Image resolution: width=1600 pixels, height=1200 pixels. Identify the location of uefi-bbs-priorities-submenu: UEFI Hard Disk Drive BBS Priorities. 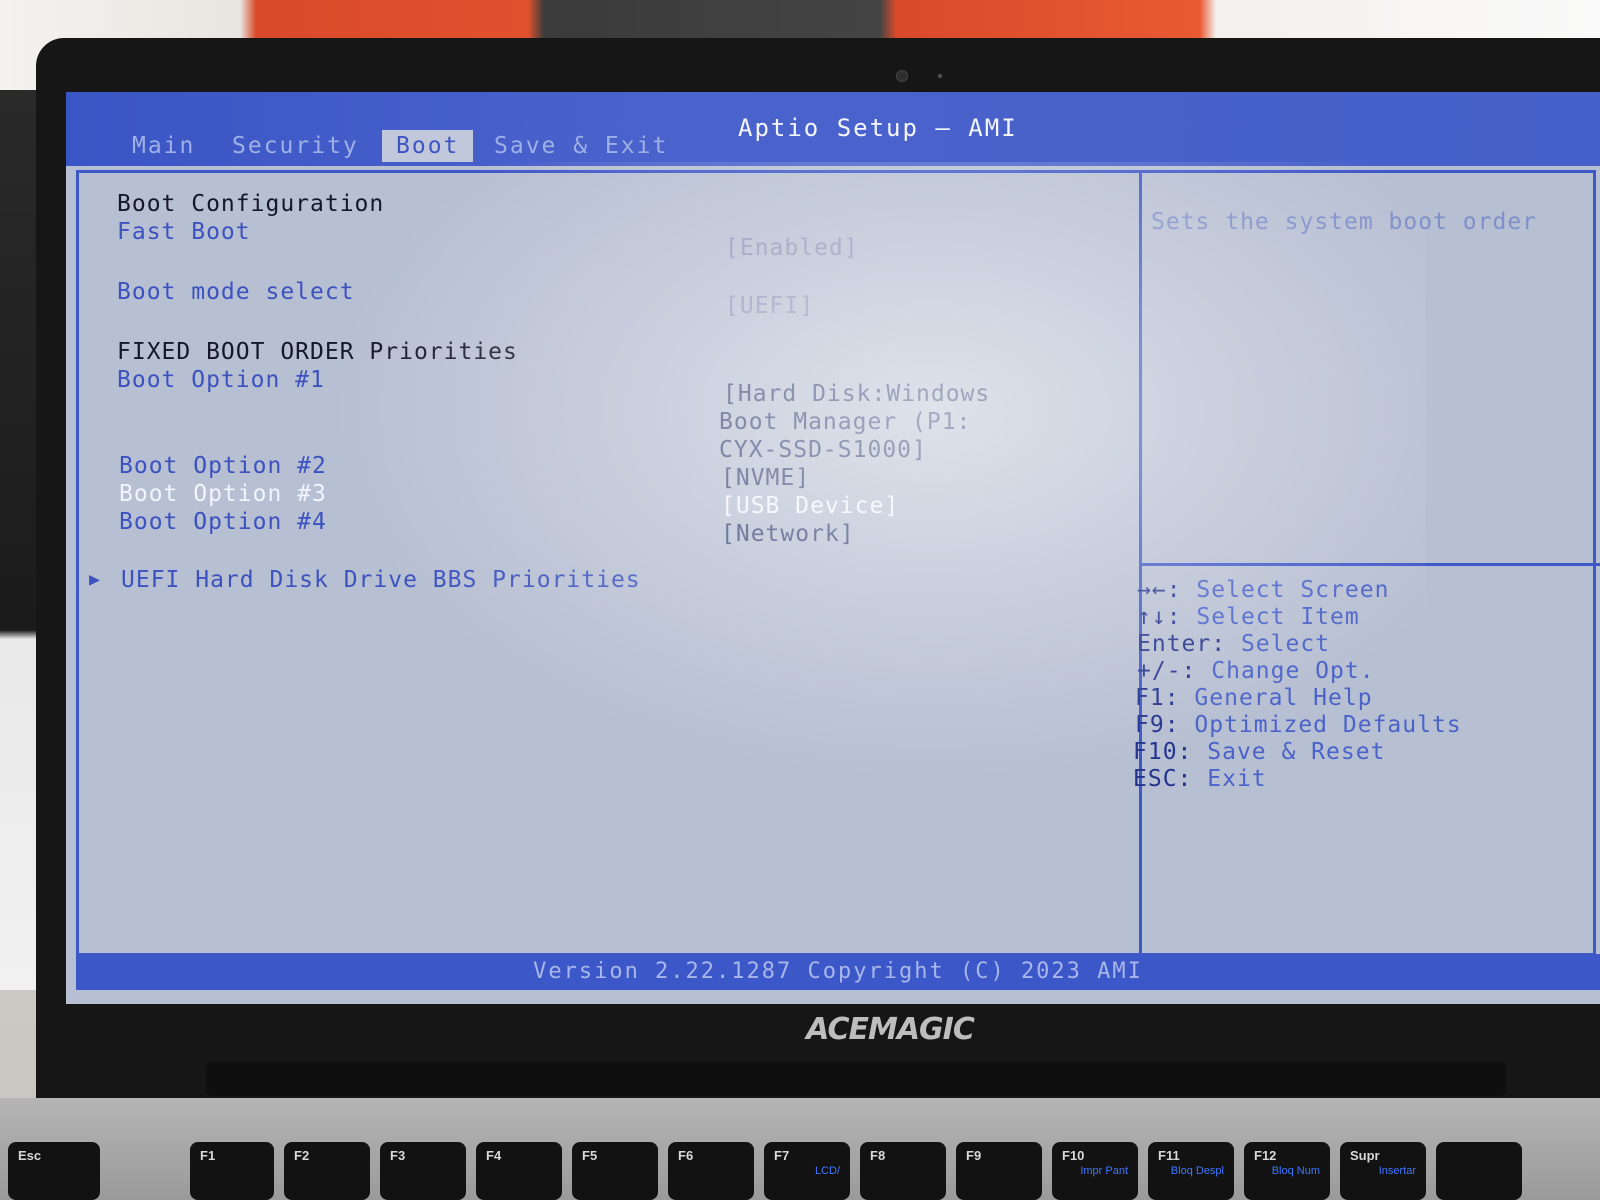
(381, 580).